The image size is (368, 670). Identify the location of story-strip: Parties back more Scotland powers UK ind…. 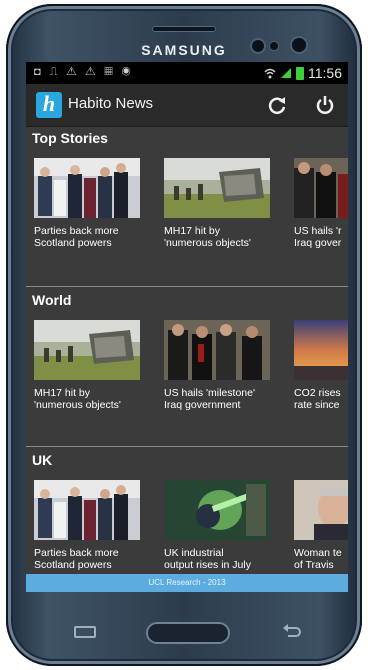
(191, 527).